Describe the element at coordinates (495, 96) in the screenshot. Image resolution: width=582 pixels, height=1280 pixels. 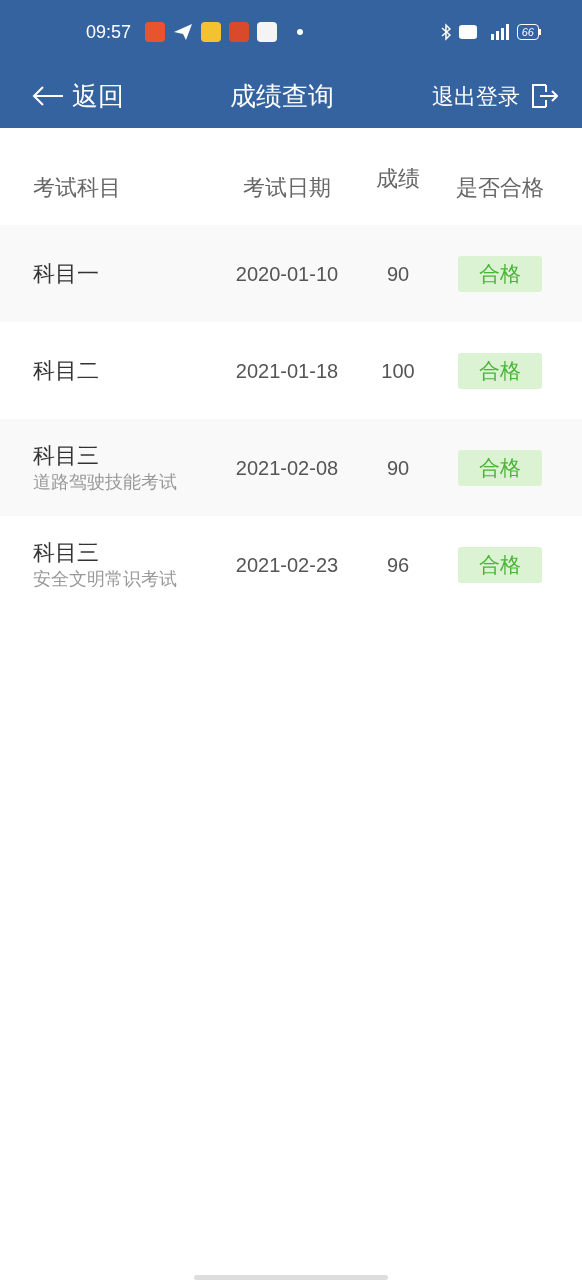
I see `logout-button: 退出登录` at that location.